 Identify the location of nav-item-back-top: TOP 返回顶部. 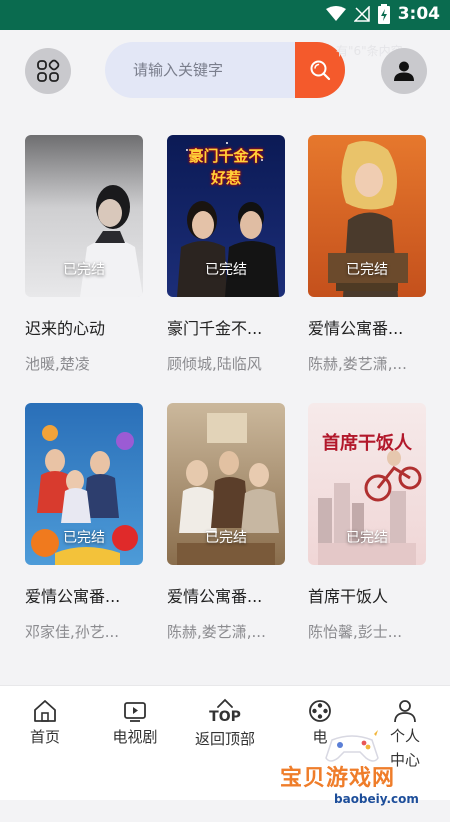
(225, 725).